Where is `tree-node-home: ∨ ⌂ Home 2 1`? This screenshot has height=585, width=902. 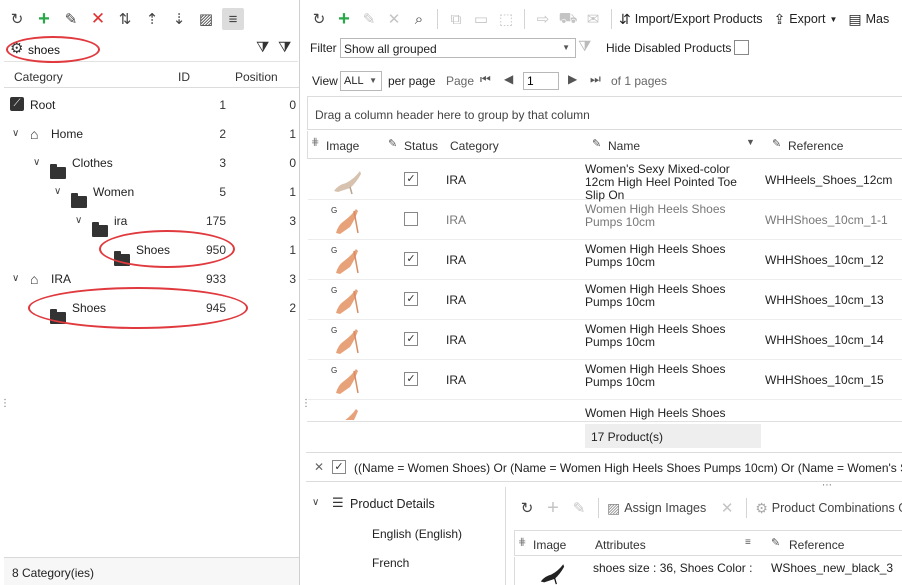 tree-node-home: ∨ ⌂ Home 2 1 is located at coordinates (149, 133).